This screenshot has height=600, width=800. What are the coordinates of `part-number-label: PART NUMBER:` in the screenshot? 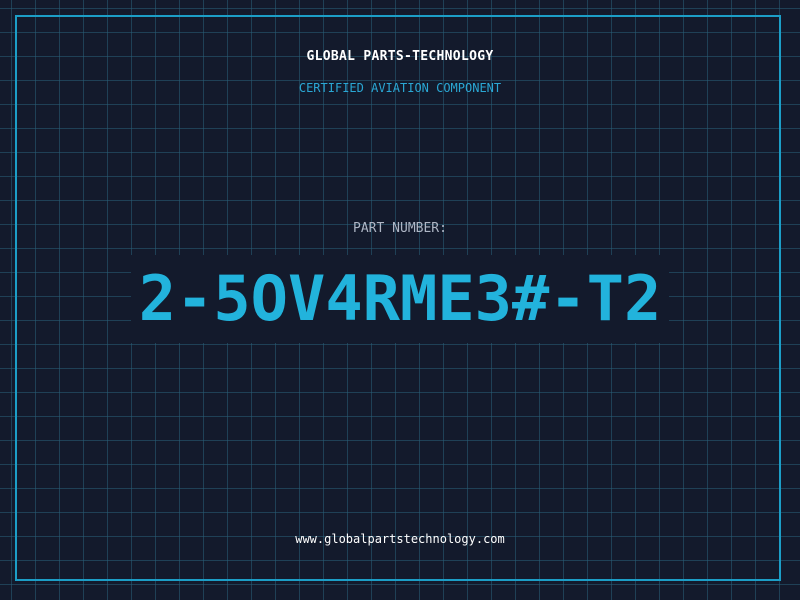 It's located at (400, 228).